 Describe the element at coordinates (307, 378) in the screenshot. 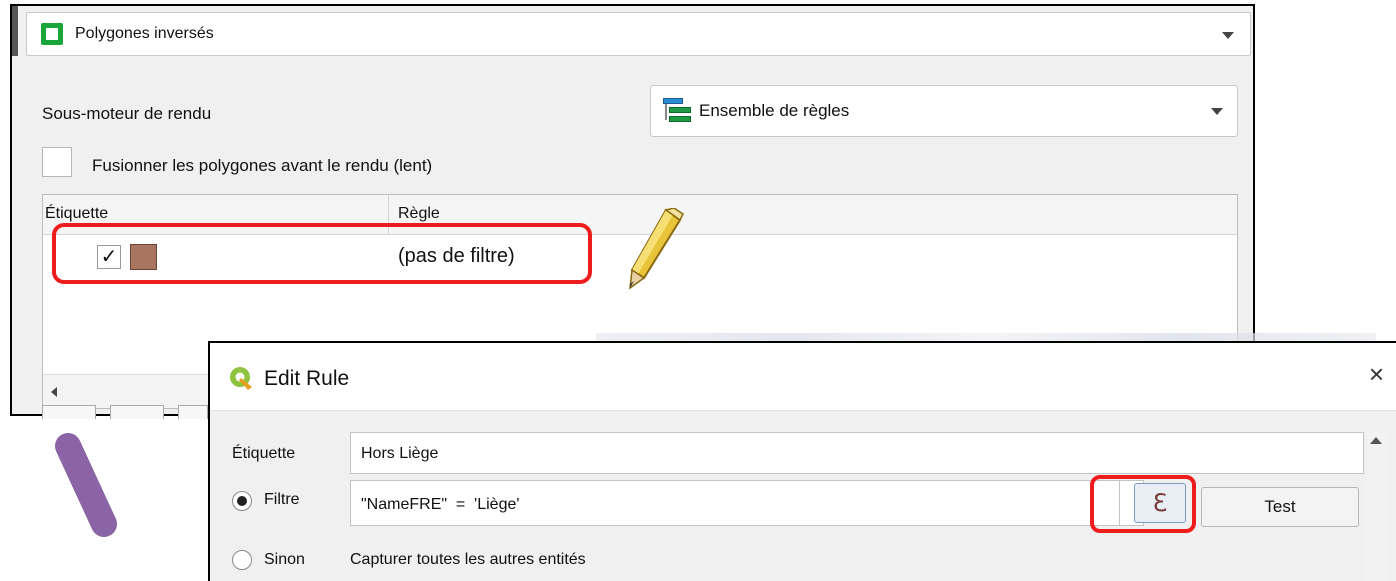

I see `dialog-title: Edit Rule` at that location.